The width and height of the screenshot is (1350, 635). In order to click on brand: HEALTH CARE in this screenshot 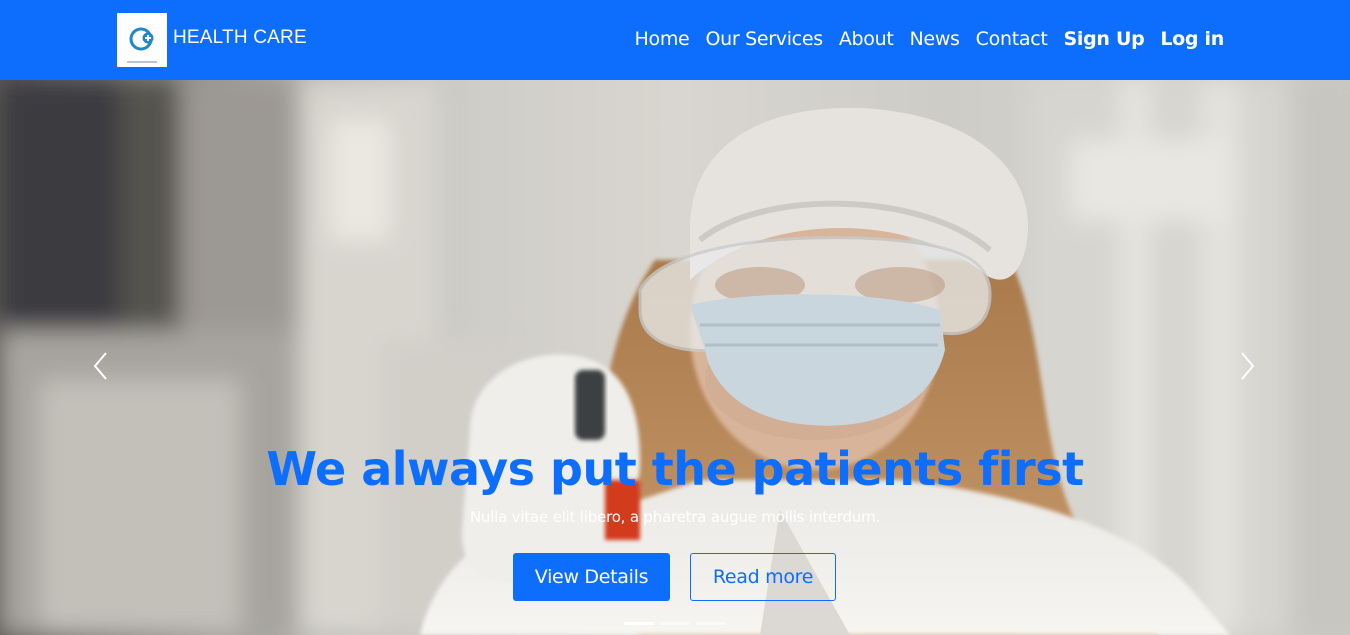, I will do `click(212, 40)`.